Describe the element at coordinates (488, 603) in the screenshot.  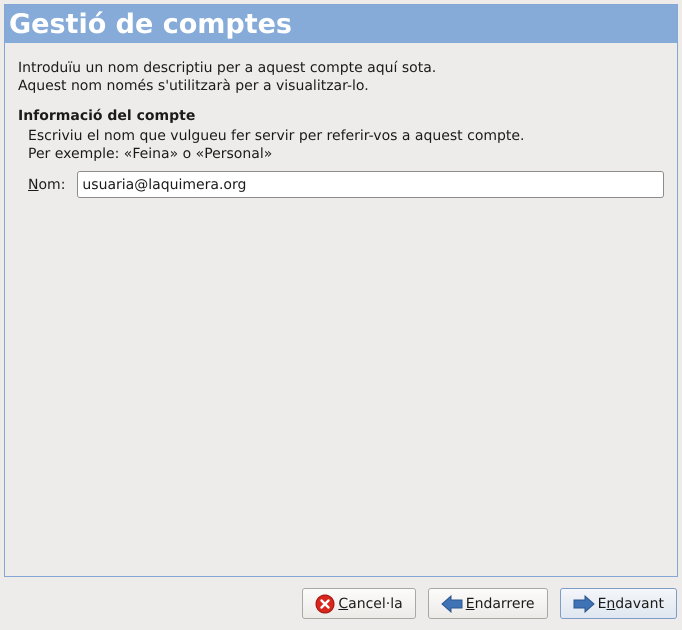
I see `back-button: Endarrere` at that location.